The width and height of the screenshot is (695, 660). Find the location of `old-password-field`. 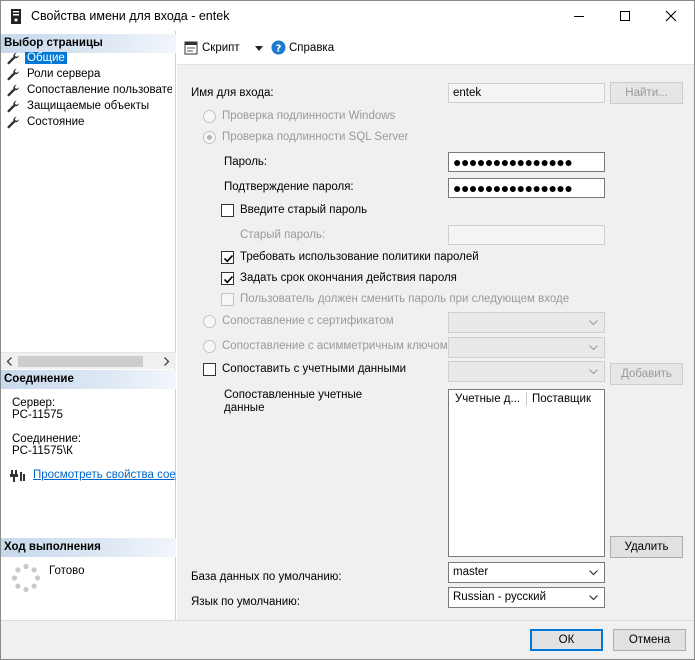

old-password-field is located at coordinates (526, 235).